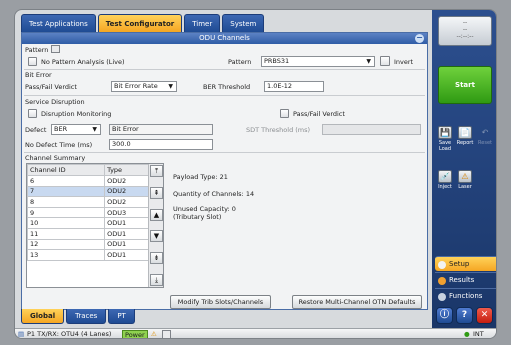 The image size is (511, 345). I want to click on table-scrollbar: ⤒ ⇞ ▲ ▼ ⇟ ⤓, so click(155, 225).